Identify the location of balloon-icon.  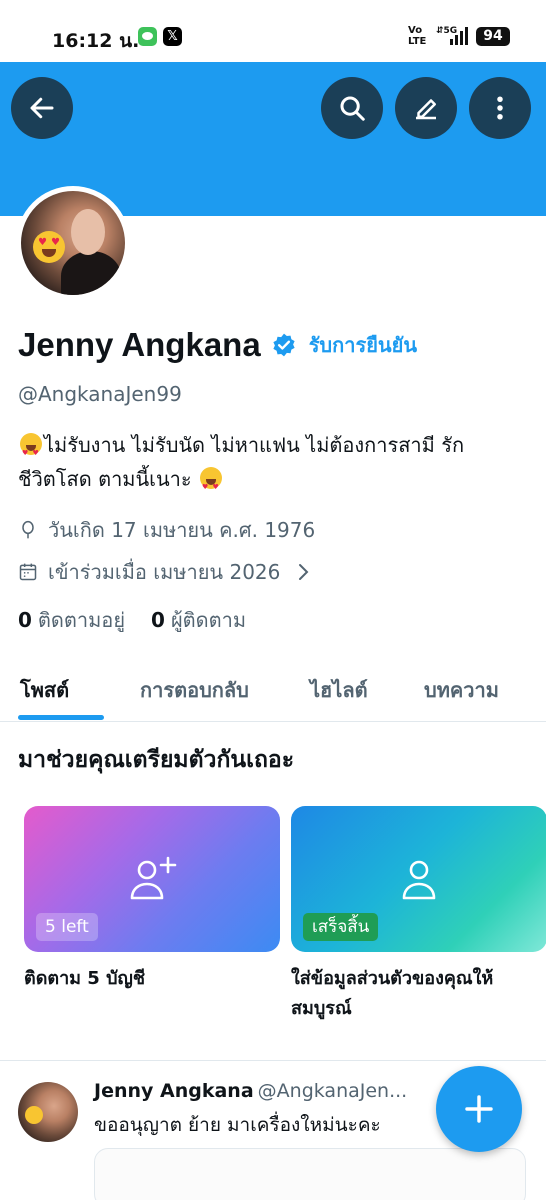
(28, 529).